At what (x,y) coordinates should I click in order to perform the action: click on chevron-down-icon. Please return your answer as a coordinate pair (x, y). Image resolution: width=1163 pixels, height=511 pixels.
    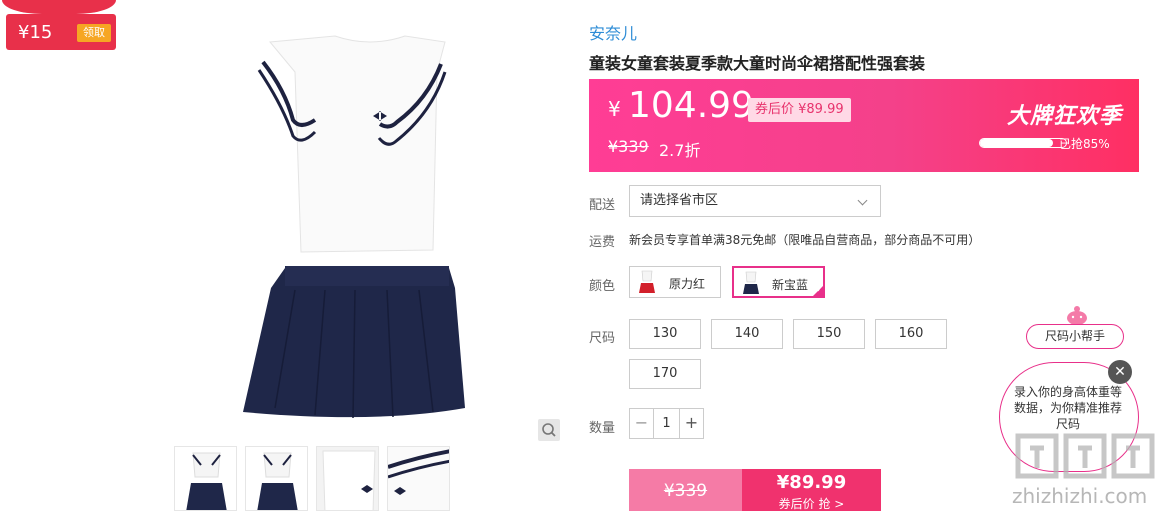
    Looking at the image, I should click on (862, 200).